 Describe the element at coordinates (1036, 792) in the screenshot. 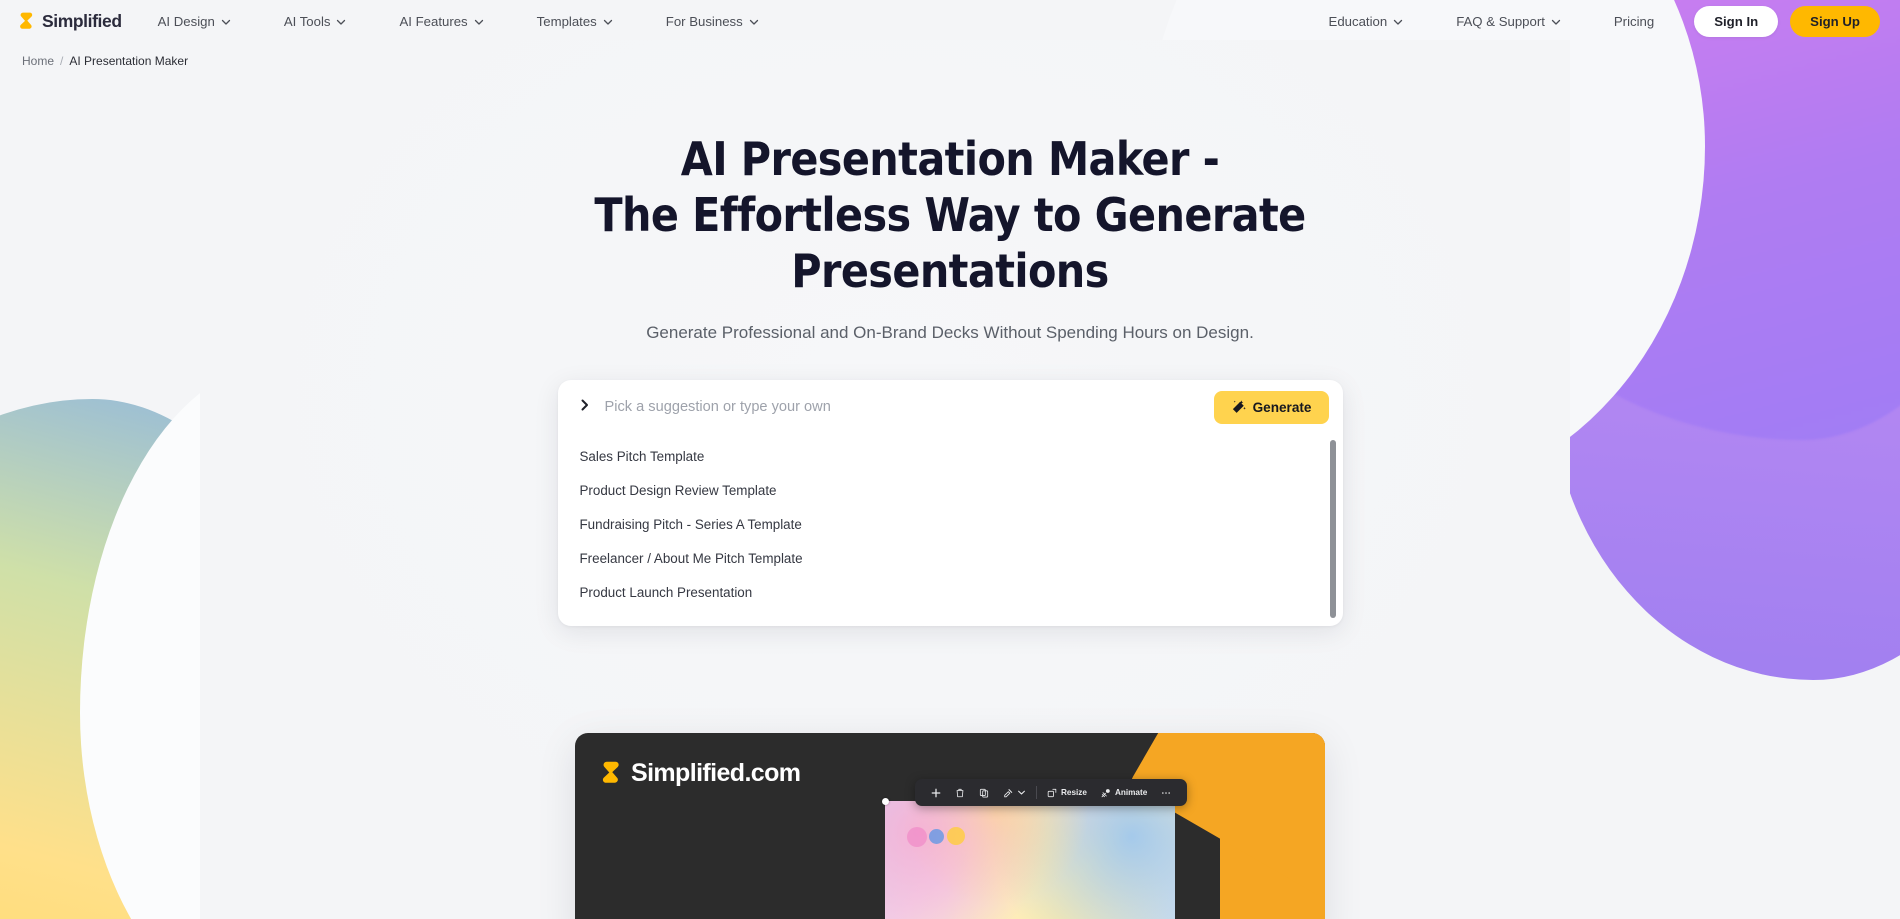

I see `toolbar-divider` at that location.